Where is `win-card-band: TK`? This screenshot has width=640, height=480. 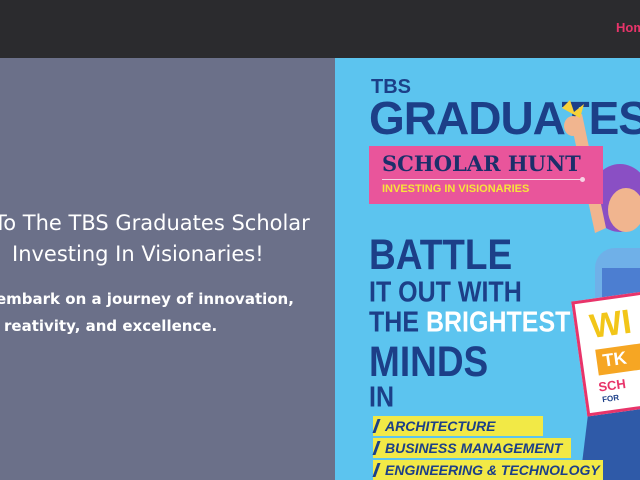
win-card-band: TK is located at coordinates (617, 358).